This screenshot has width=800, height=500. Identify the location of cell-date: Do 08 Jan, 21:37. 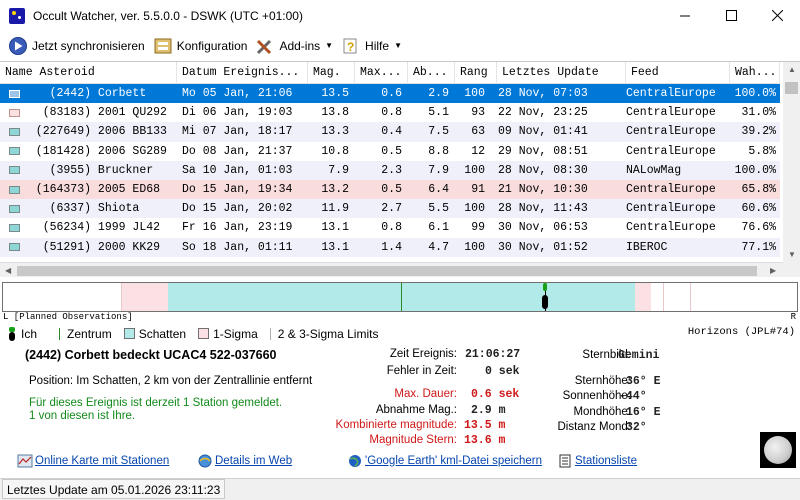
(237, 151).